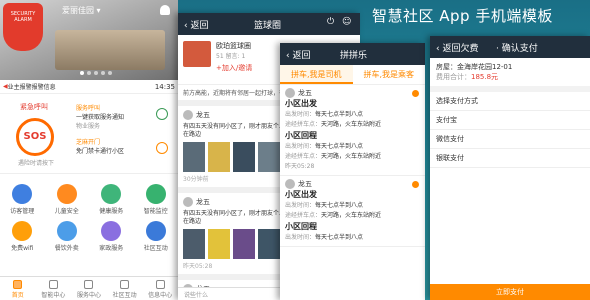 The height and width of the screenshot is (300, 590). I want to click on clock: 14:35, so click(164, 86).